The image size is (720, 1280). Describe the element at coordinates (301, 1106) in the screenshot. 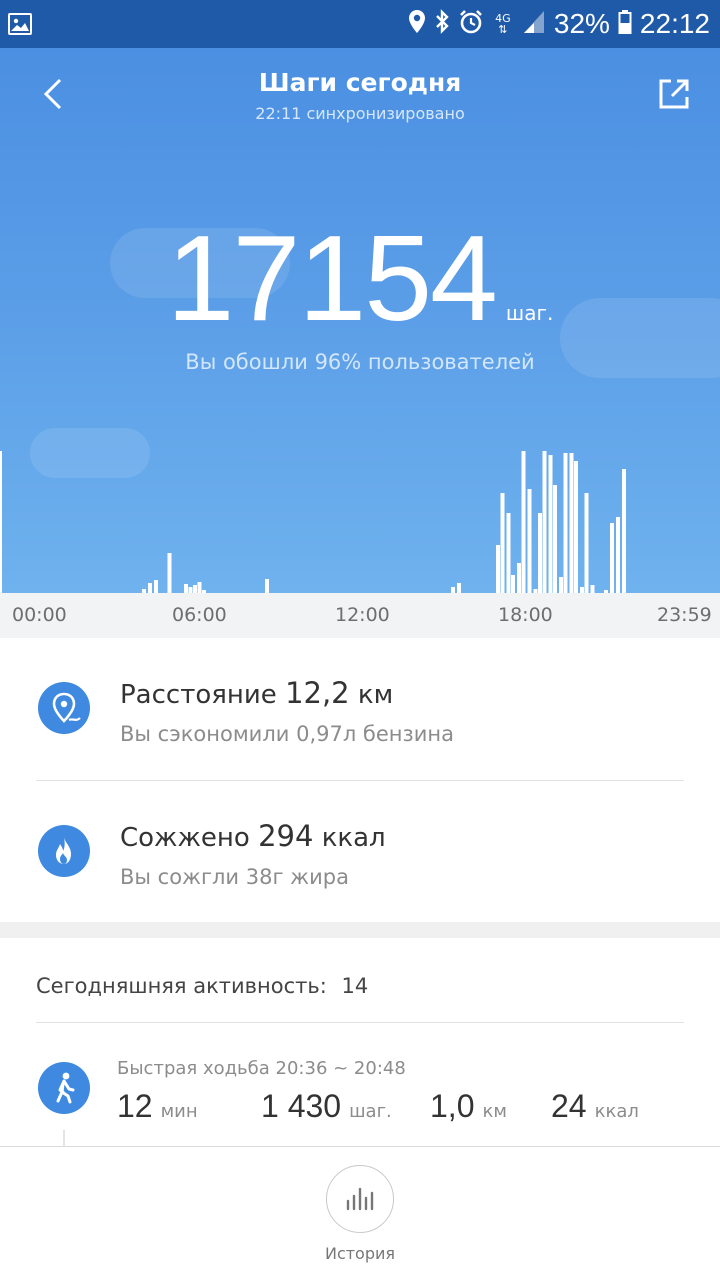

I see `steps-value: 1 430` at that location.